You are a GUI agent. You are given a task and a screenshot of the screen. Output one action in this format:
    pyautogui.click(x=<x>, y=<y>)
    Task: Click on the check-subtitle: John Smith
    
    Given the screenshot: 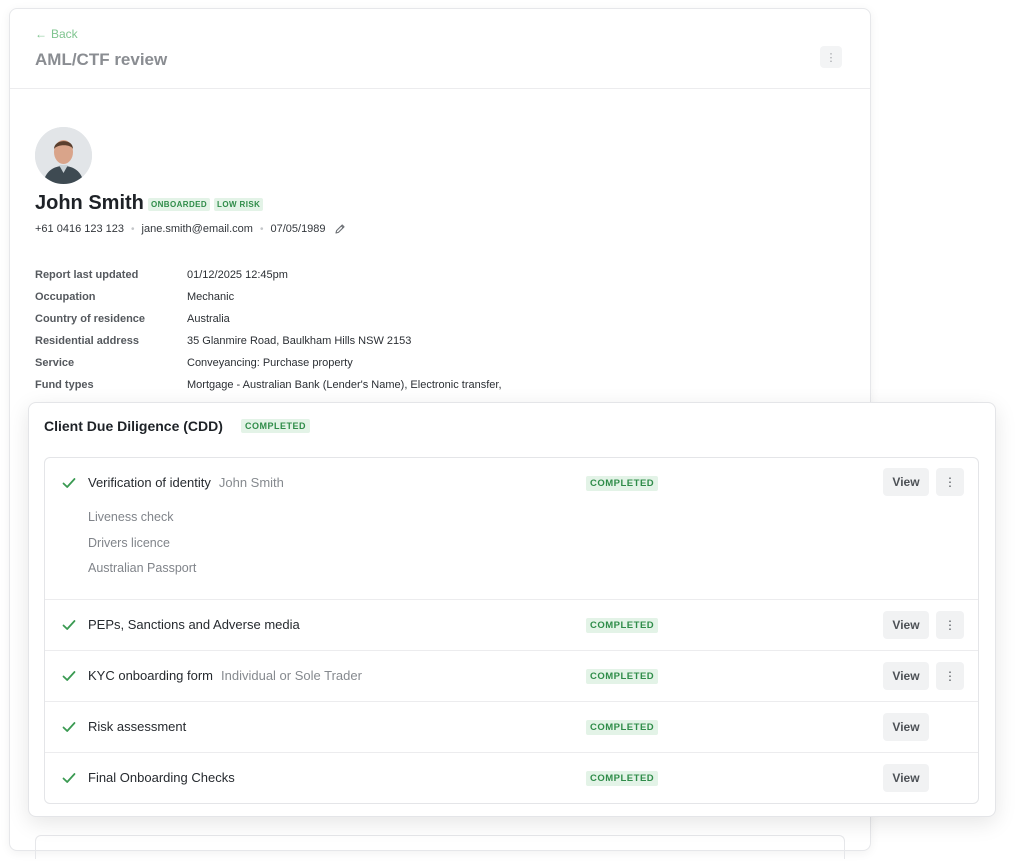 What is the action you would take?
    pyautogui.click(x=251, y=482)
    